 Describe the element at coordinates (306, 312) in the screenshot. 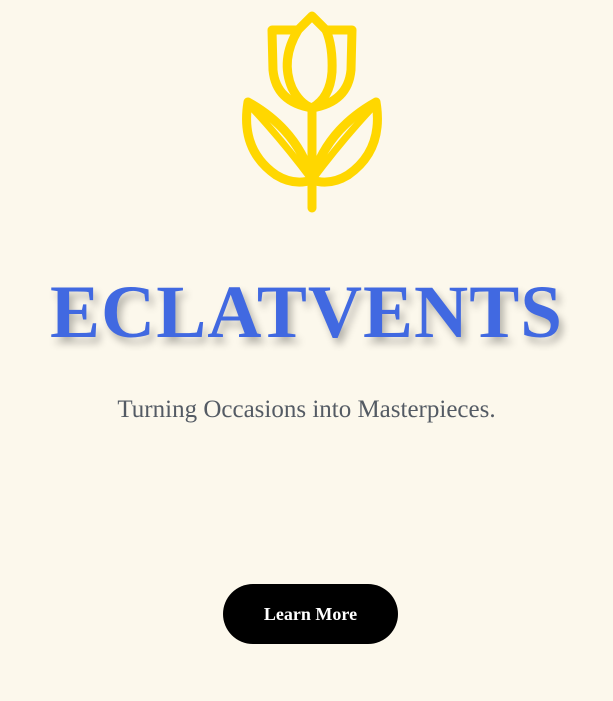

I see `brand-title: ECLATVENTS` at that location.